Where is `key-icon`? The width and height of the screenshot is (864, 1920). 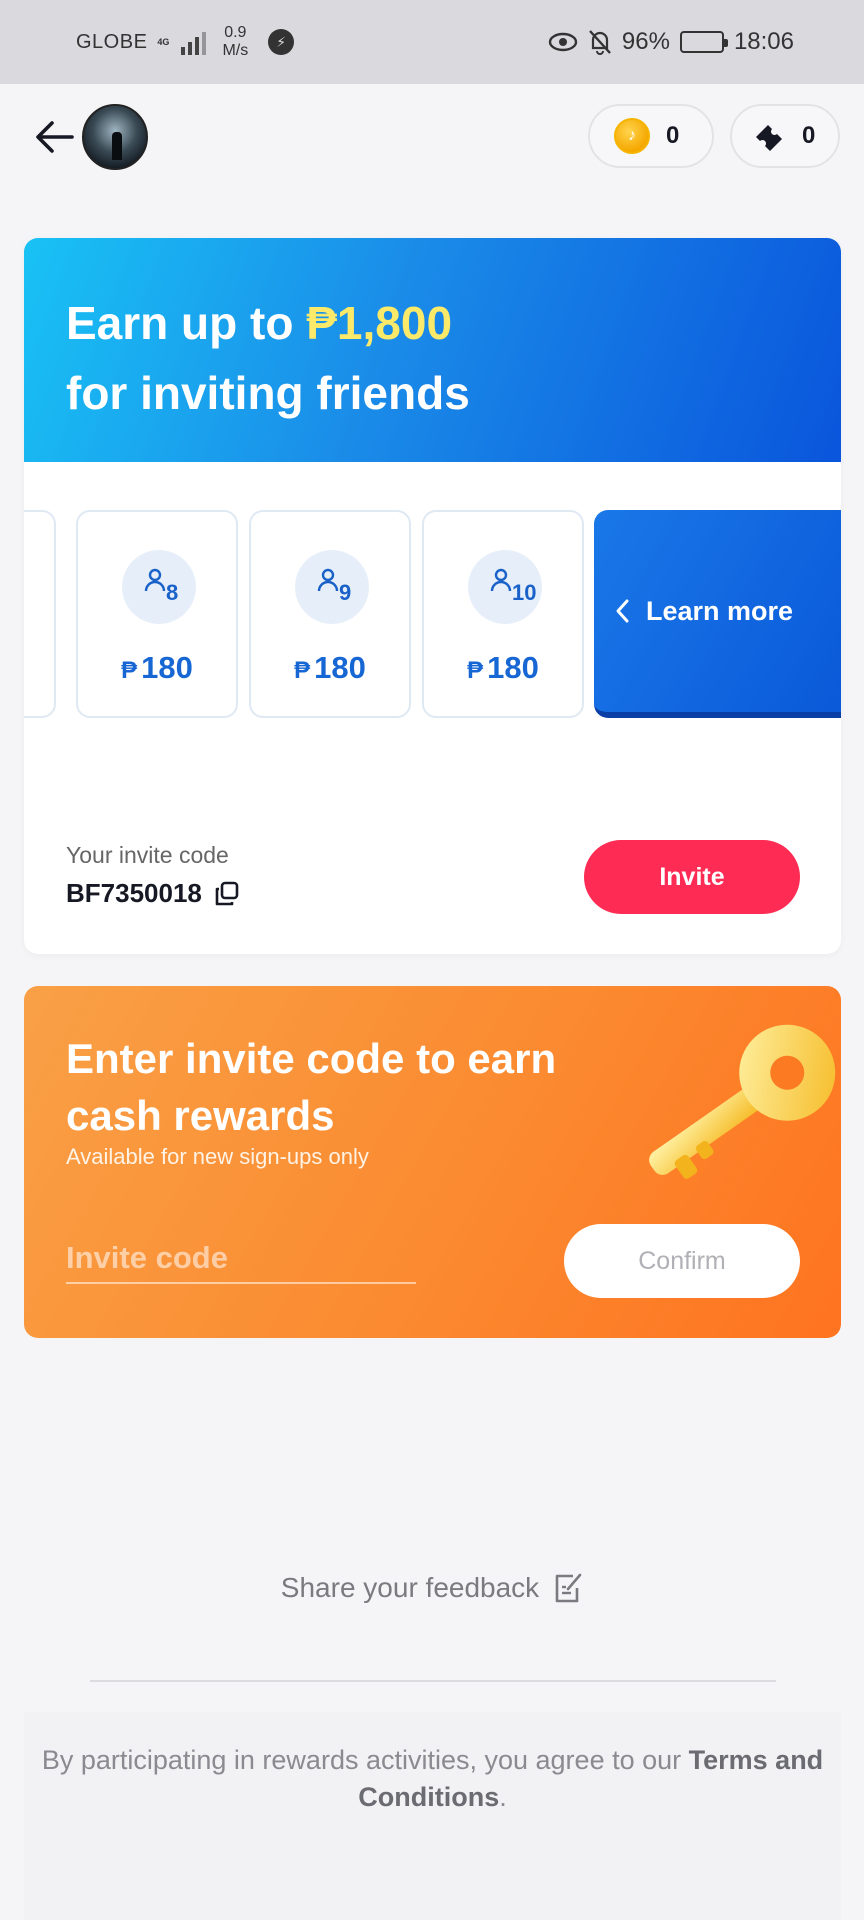
key-icon is located at coordinates (742, 1101).